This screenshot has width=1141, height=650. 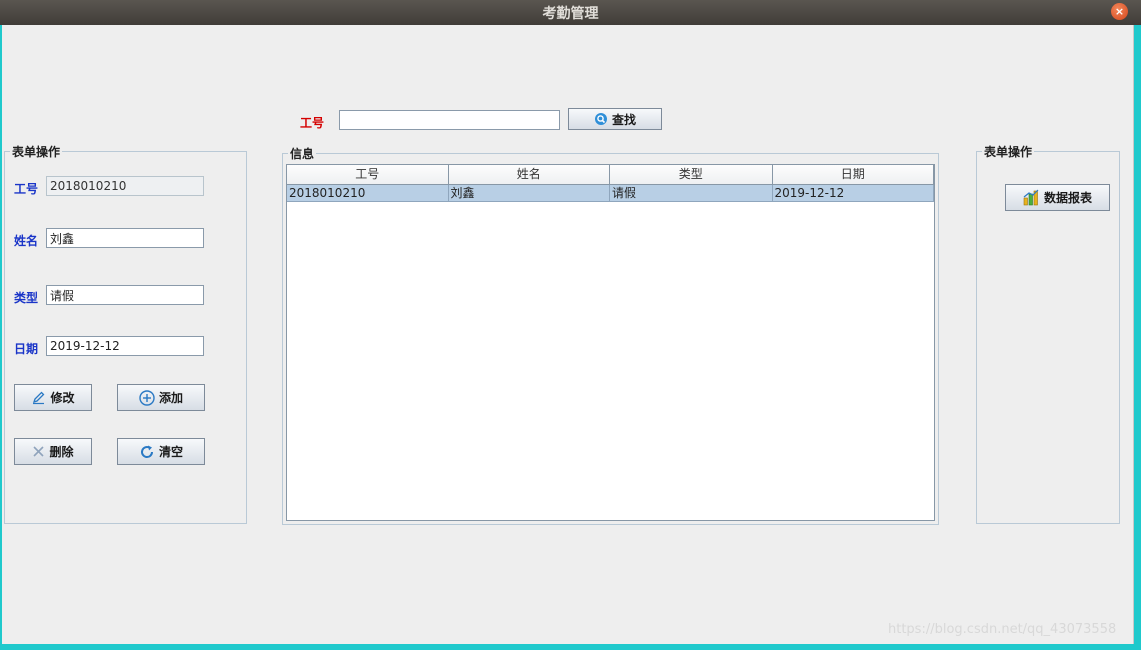 What do you see at coordinates (36, 151) in the screenshot?
I see `left-panel-title: 表单操作` at bounding box center [36, 151].